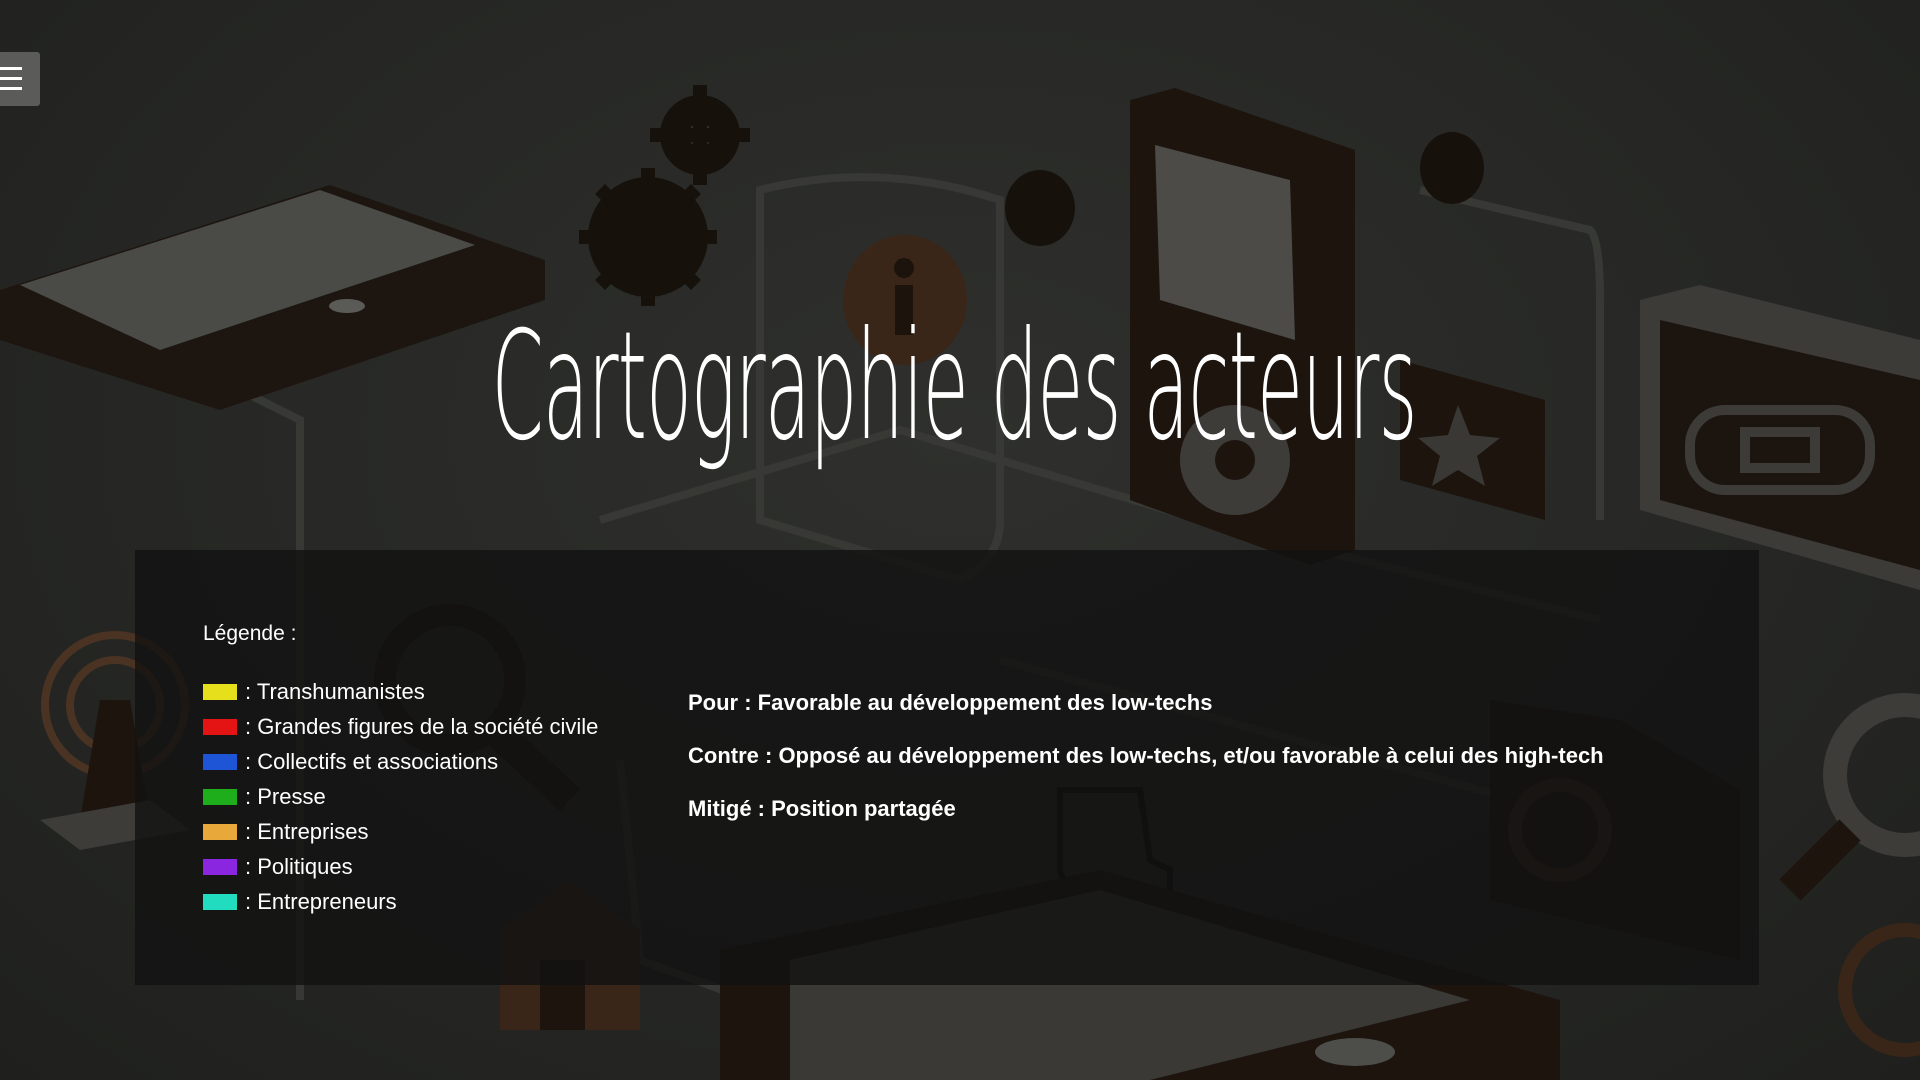 This screenshot has width=1920, height=1080. I want to click on legend-label: : Entreprises, so click(307, 831).